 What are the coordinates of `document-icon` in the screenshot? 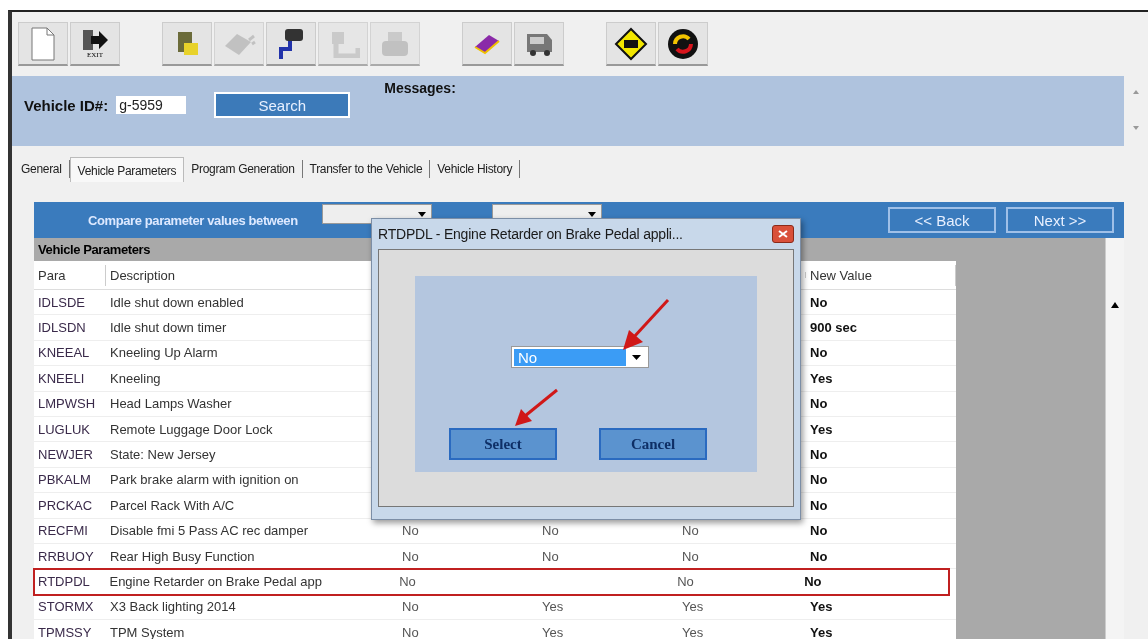 It's located at (43, 43).